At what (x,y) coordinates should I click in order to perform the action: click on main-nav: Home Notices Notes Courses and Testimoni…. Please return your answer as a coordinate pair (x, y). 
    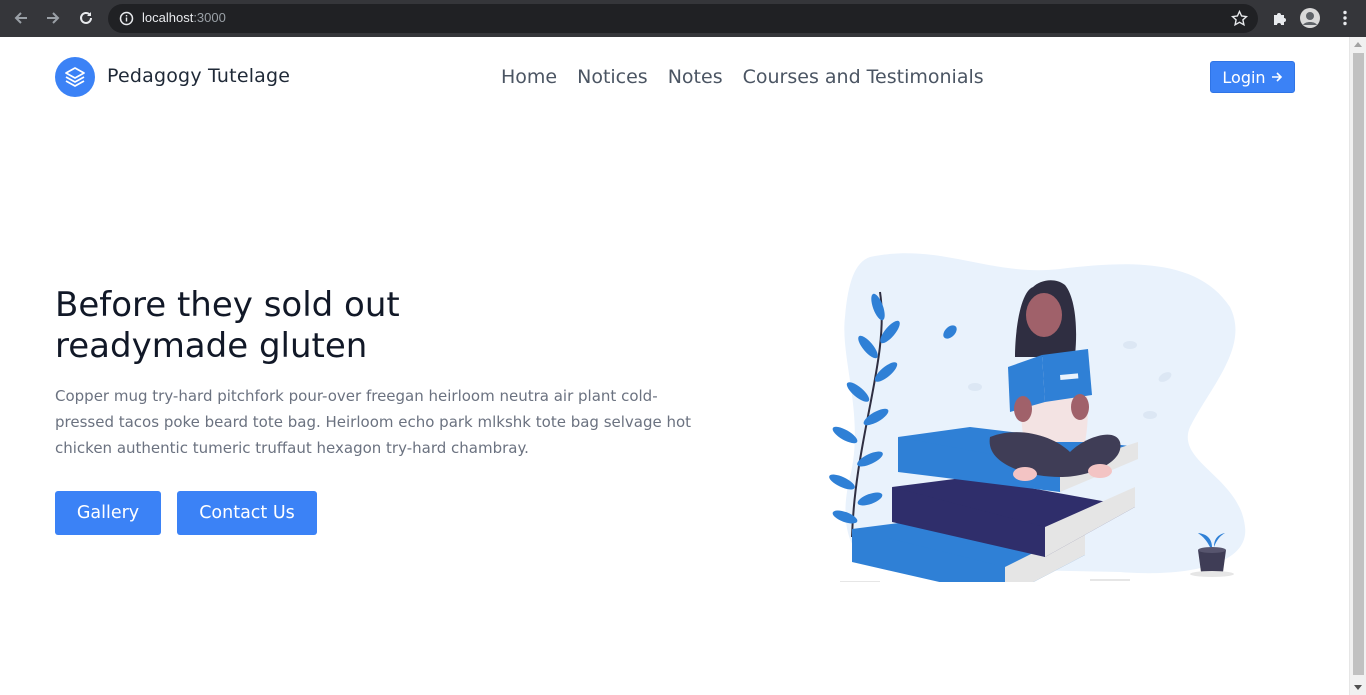
    Looking at the image, I should click on (742, 77).